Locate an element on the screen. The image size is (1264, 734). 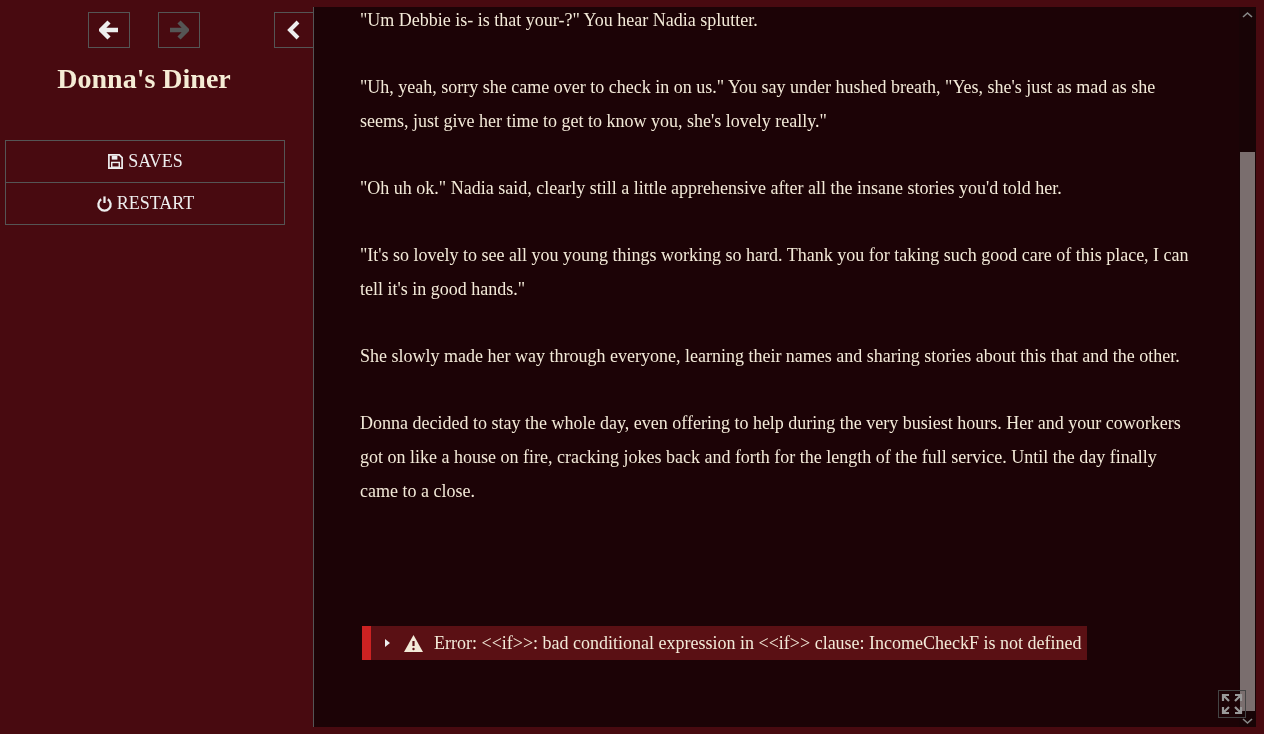
scrollbar is located at coordinates (1247, 367).